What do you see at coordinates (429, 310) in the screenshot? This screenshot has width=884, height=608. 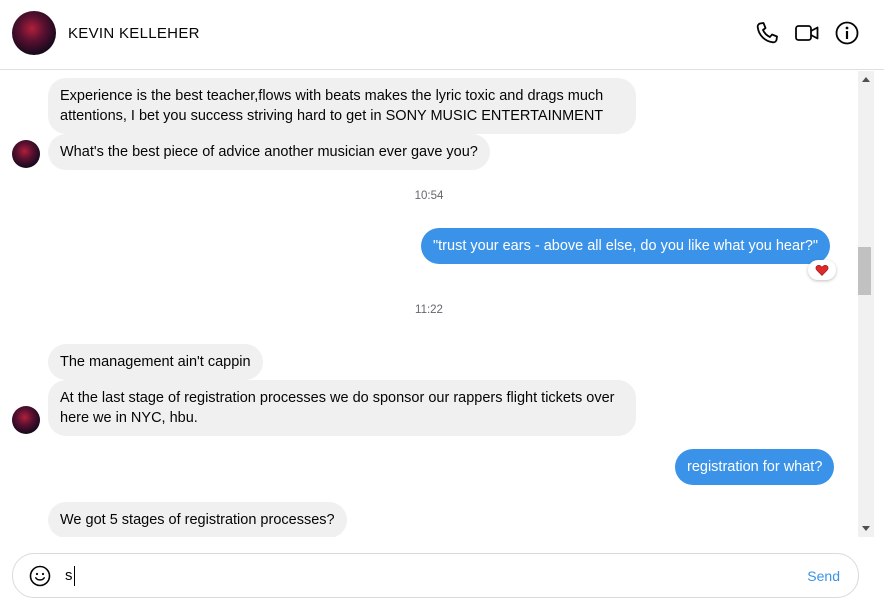 I see `timestamp: 11:22` at bounding box center [429, 310].